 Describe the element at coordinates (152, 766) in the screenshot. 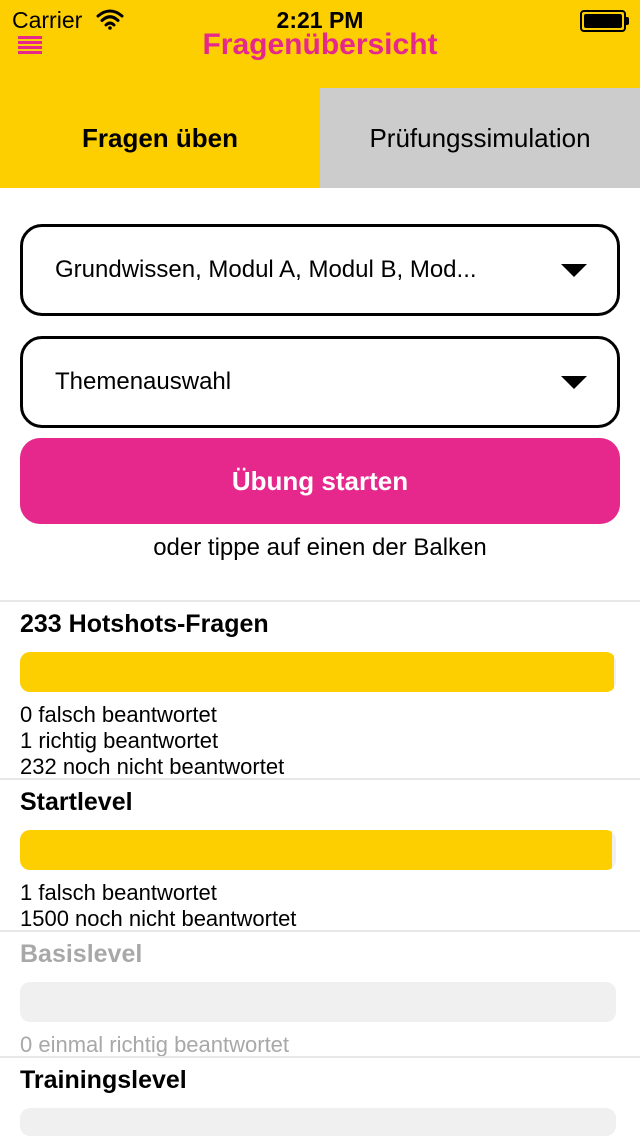

I see `stat-line: 232 noch nicht beantwortet` at that location.